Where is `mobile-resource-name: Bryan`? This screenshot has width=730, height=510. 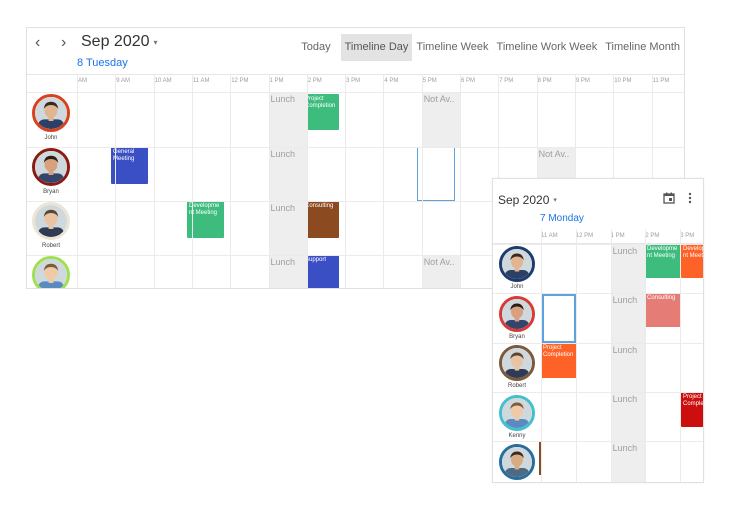 mobile-resource-name: Bryan is located at coordinates (517, 336).